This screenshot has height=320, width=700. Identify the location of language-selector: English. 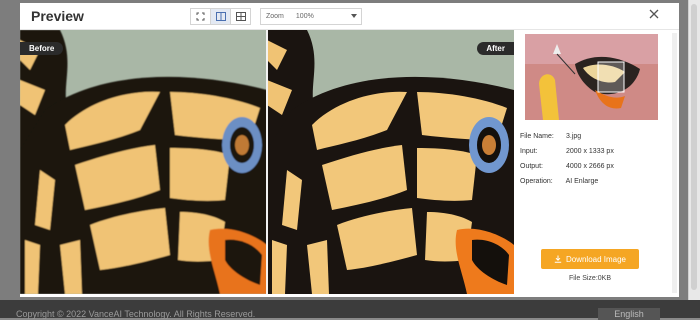
(629, 314).